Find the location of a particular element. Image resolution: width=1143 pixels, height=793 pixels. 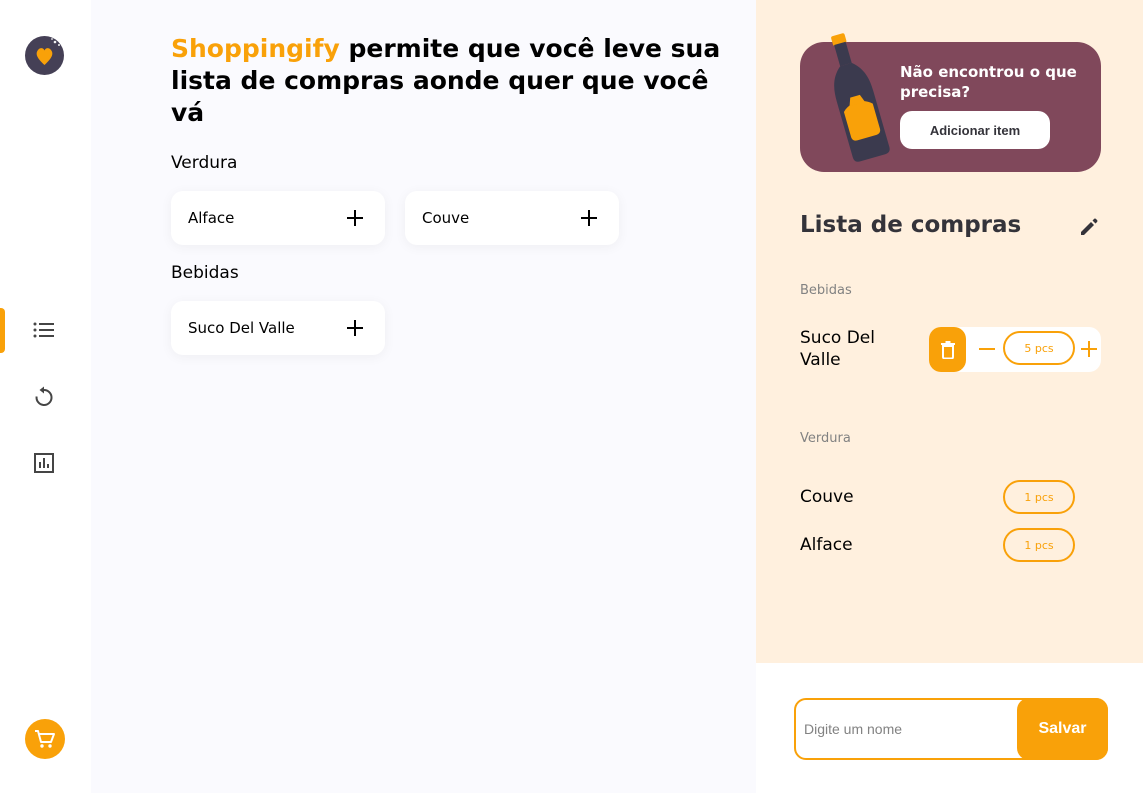

list-name-bar: Salvar is located at coordinates (949, 728).